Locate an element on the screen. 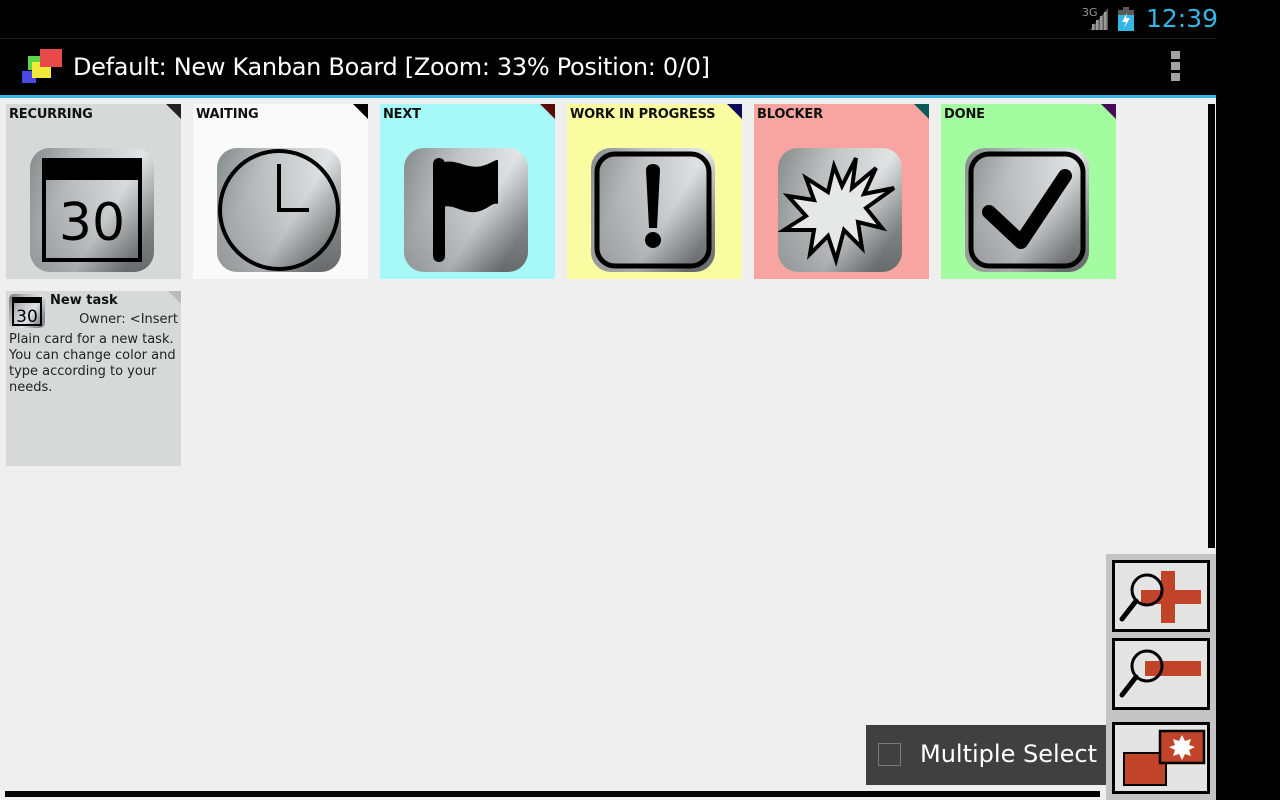  checkbox-check-icon is located at coordinates (1027, 210).